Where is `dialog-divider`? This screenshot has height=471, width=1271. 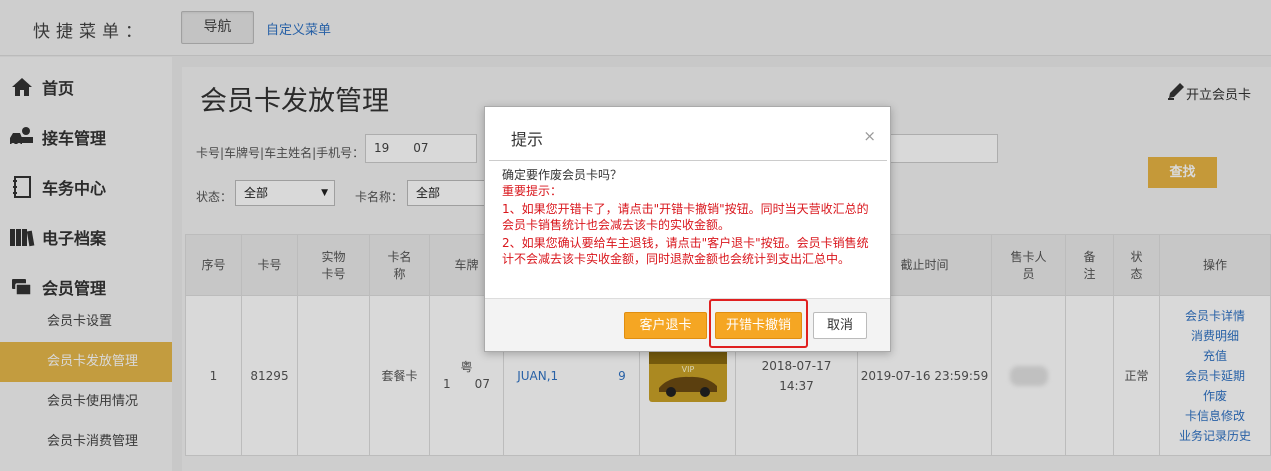 dialog-divider is located at coordinates (688, 160).